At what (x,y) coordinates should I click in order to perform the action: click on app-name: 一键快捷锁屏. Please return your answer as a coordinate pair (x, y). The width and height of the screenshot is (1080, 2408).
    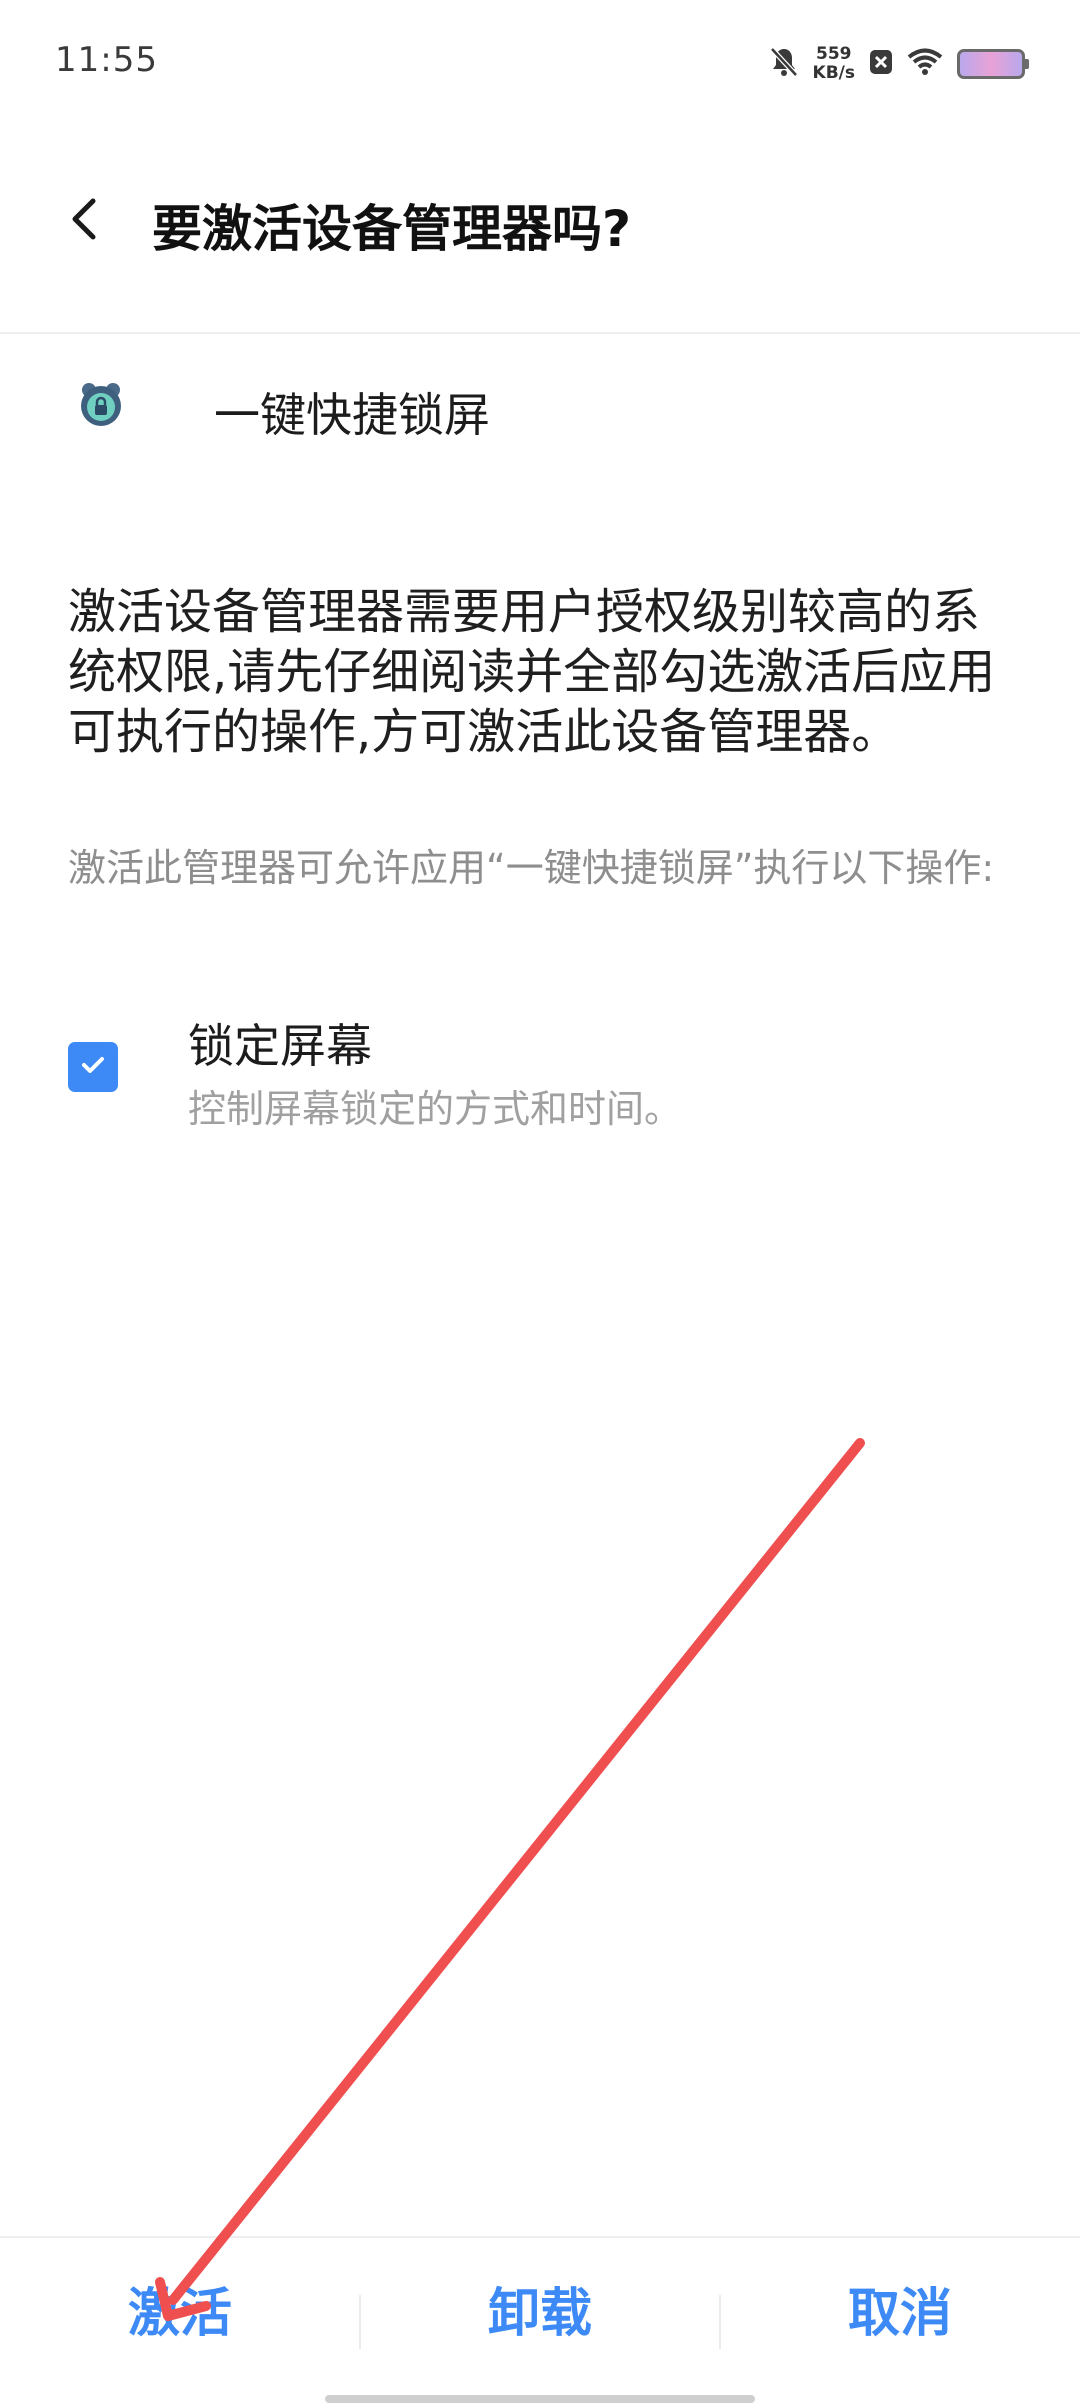
    Looking at the image, I should click on (352, 415).